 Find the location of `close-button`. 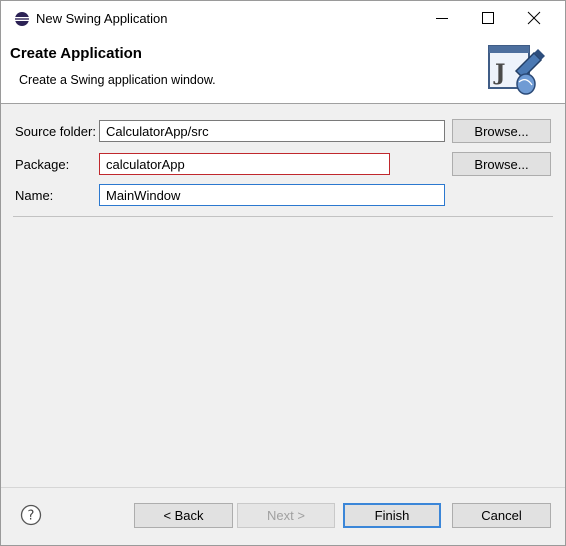

close-button is located at coordinates (534, 18).